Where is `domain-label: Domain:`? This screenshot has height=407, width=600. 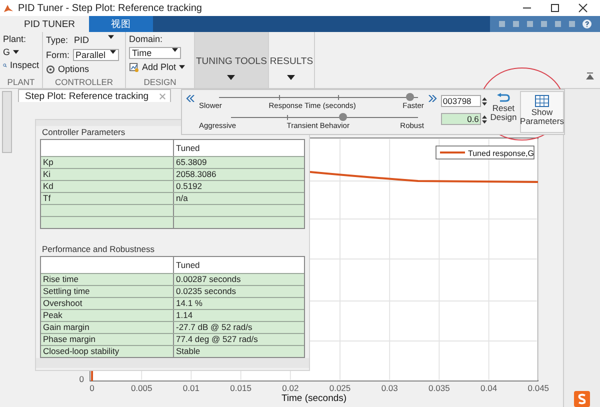 domain-label: Domain: is located at coordinates (146, 39).